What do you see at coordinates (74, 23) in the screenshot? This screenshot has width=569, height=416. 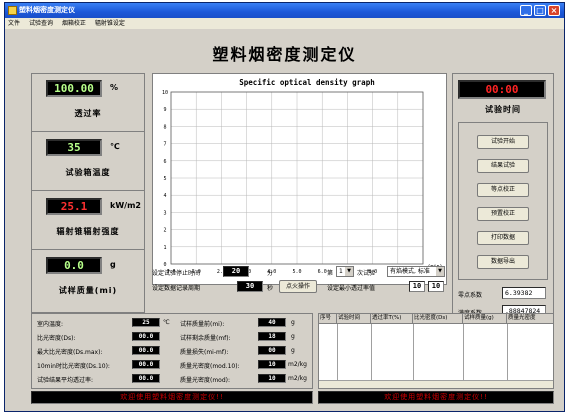 I see `menu-calibrate: 烟箱校正` at bounding box center [74, 23].